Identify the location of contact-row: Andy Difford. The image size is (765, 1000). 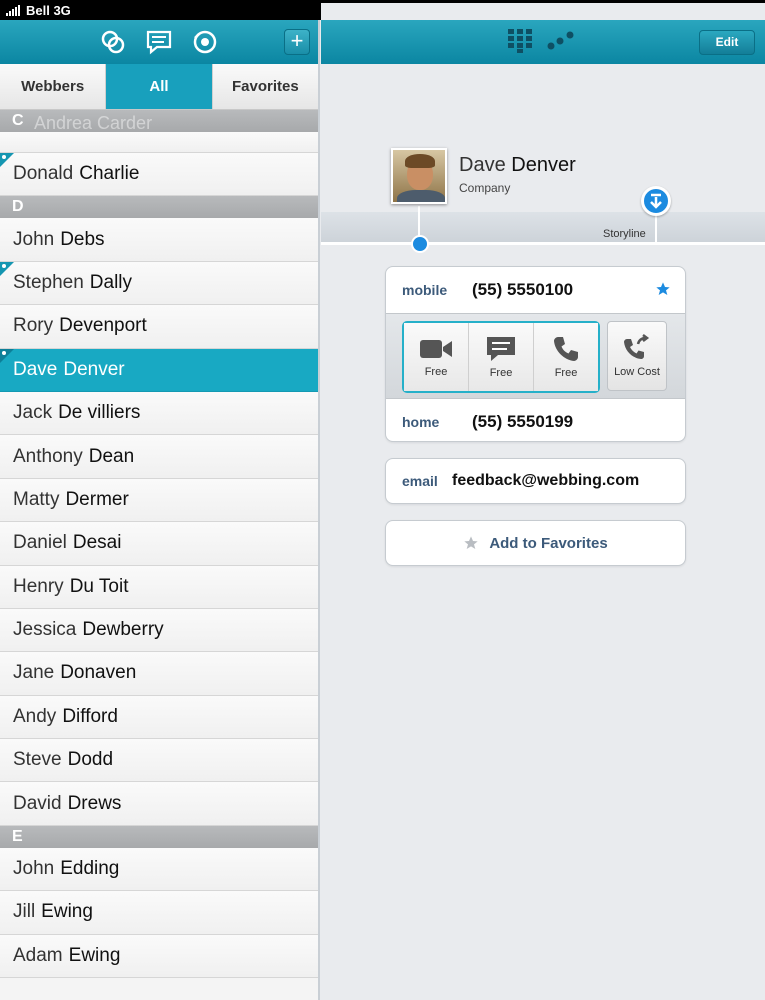
(159, 717).